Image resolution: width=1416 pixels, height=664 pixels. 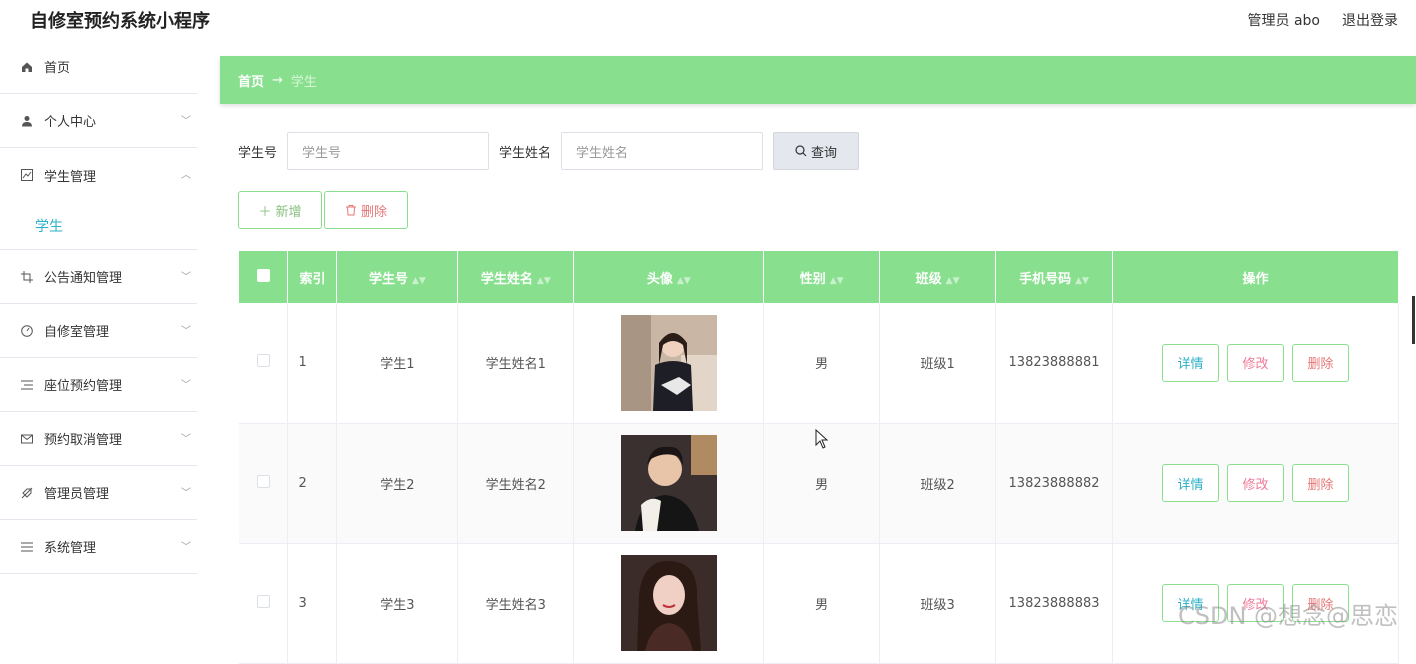 I want to click on home-icon, so click(x=27, y=67).